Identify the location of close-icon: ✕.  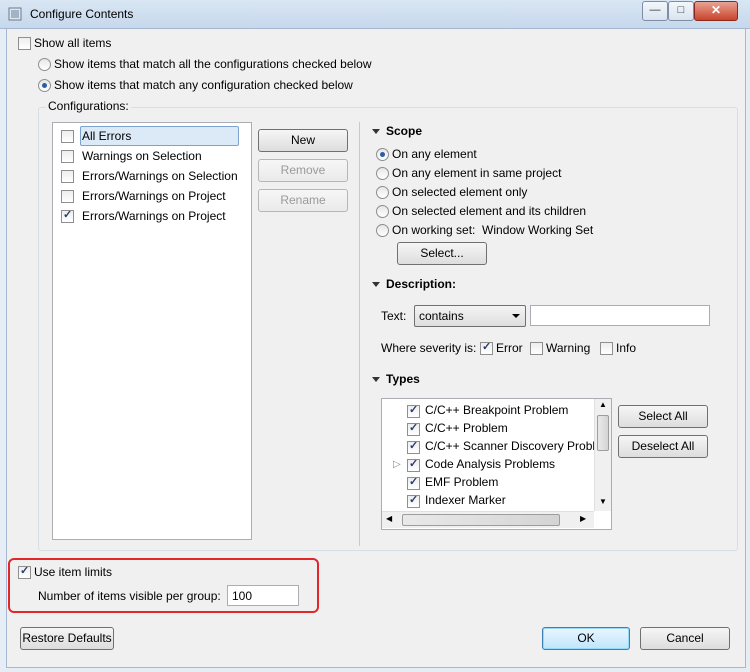
(716, 10).